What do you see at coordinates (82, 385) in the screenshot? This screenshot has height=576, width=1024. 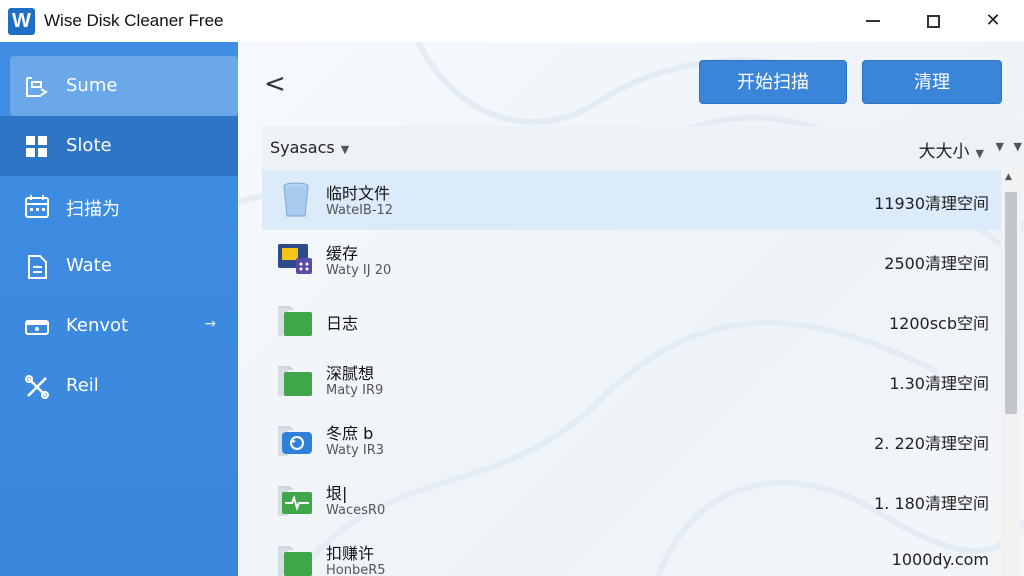 I see `sidebar-item-label: Reil` at bounding box center [82, 385].